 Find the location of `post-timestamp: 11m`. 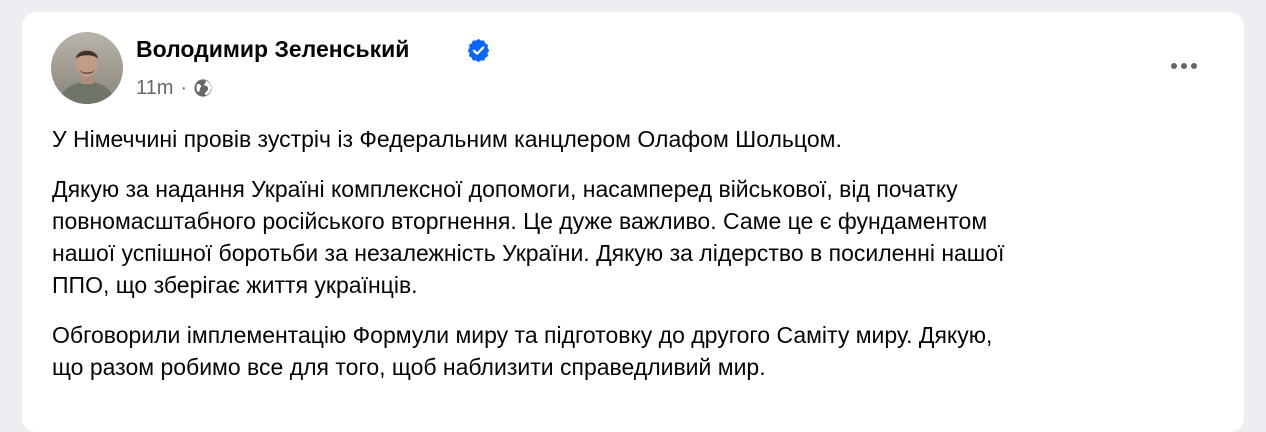

post-timestamp: 11m is located at coordinates (154, 88).